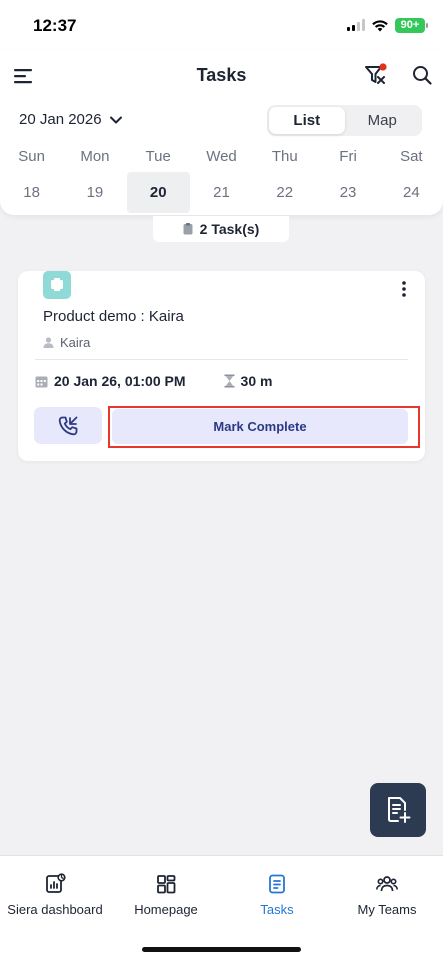 The image size is (443, 960). Describe the element at coordinates (411, 192) in the screenshot. I see `date-cell: 24` at that location.